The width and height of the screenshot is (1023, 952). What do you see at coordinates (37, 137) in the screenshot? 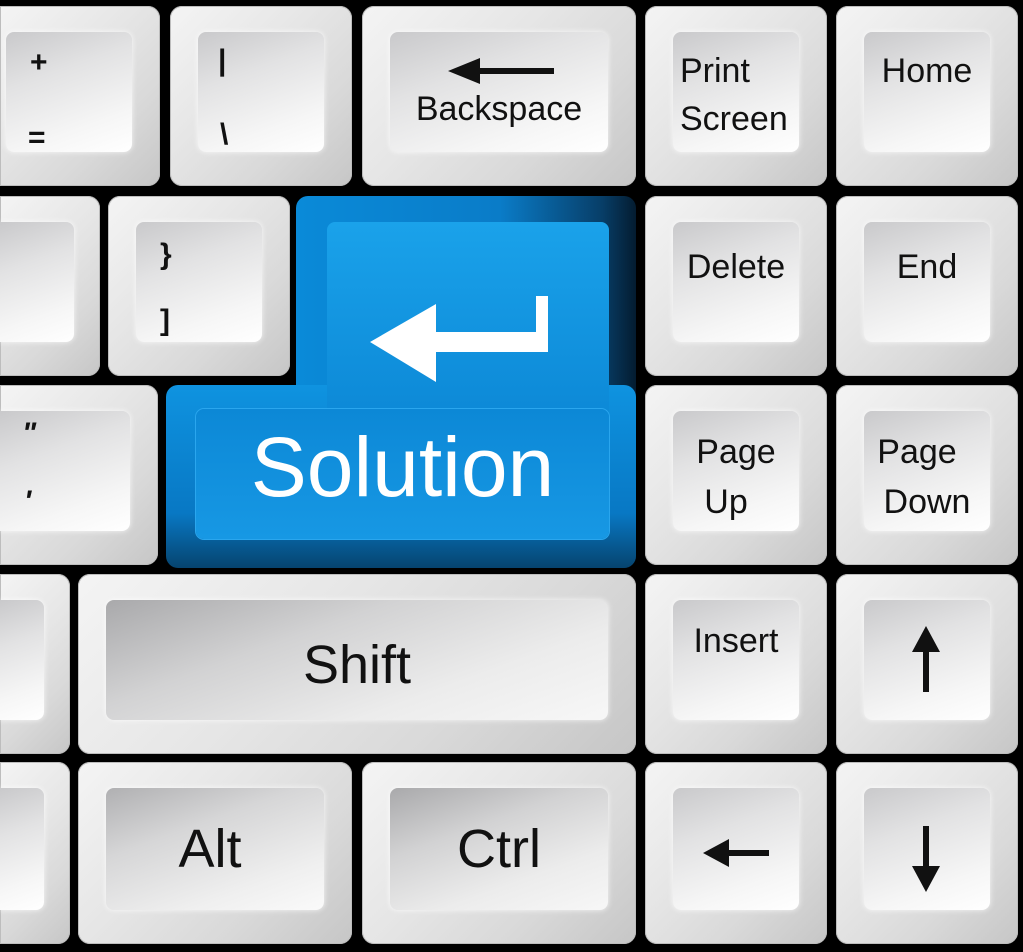
I see `equals-symbol: =` at bounding box center [37, 137].